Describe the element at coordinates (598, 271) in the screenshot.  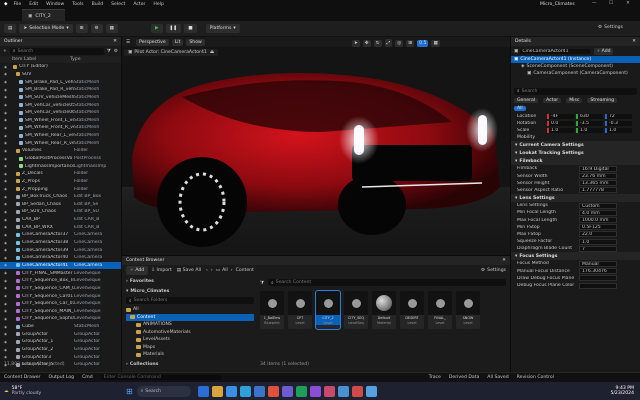
I see `property-value: 176.30476` at that location.